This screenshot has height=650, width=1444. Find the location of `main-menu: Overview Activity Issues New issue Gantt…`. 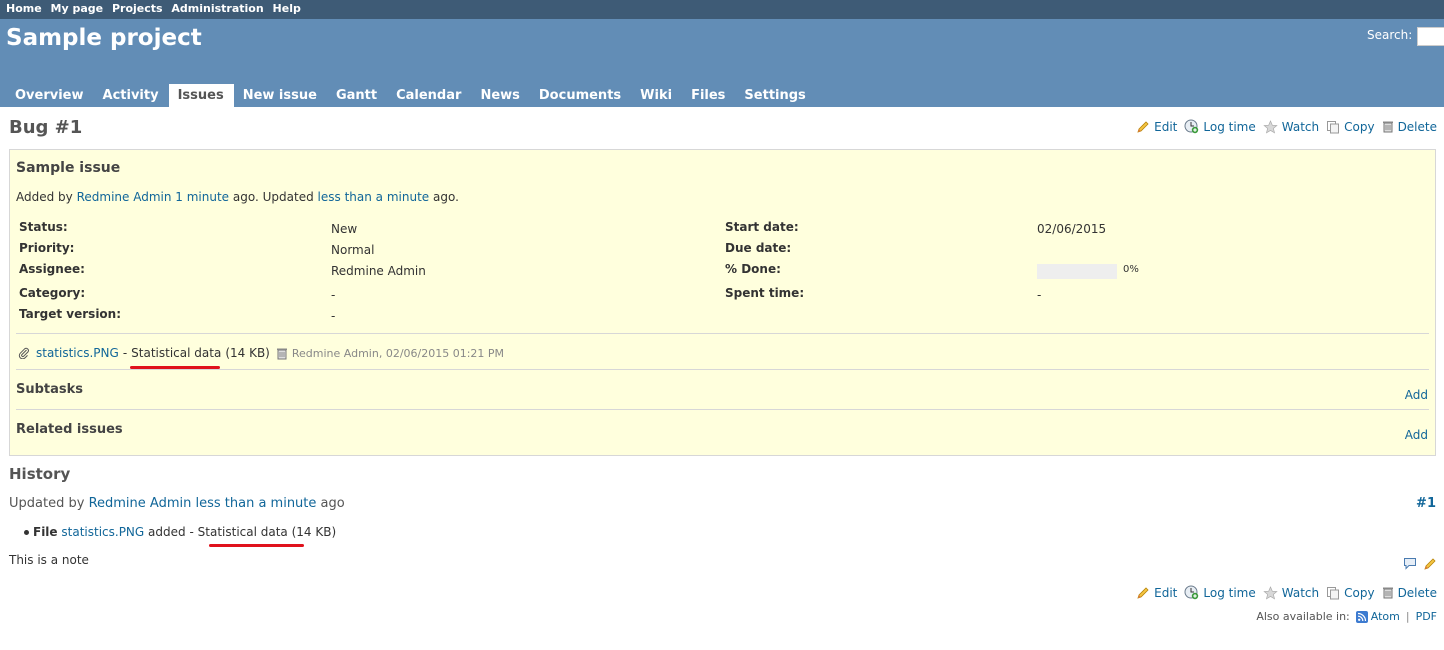

main-menu: Overview Activity Issues New issue Gantt… is located at coordinates (411, 95).